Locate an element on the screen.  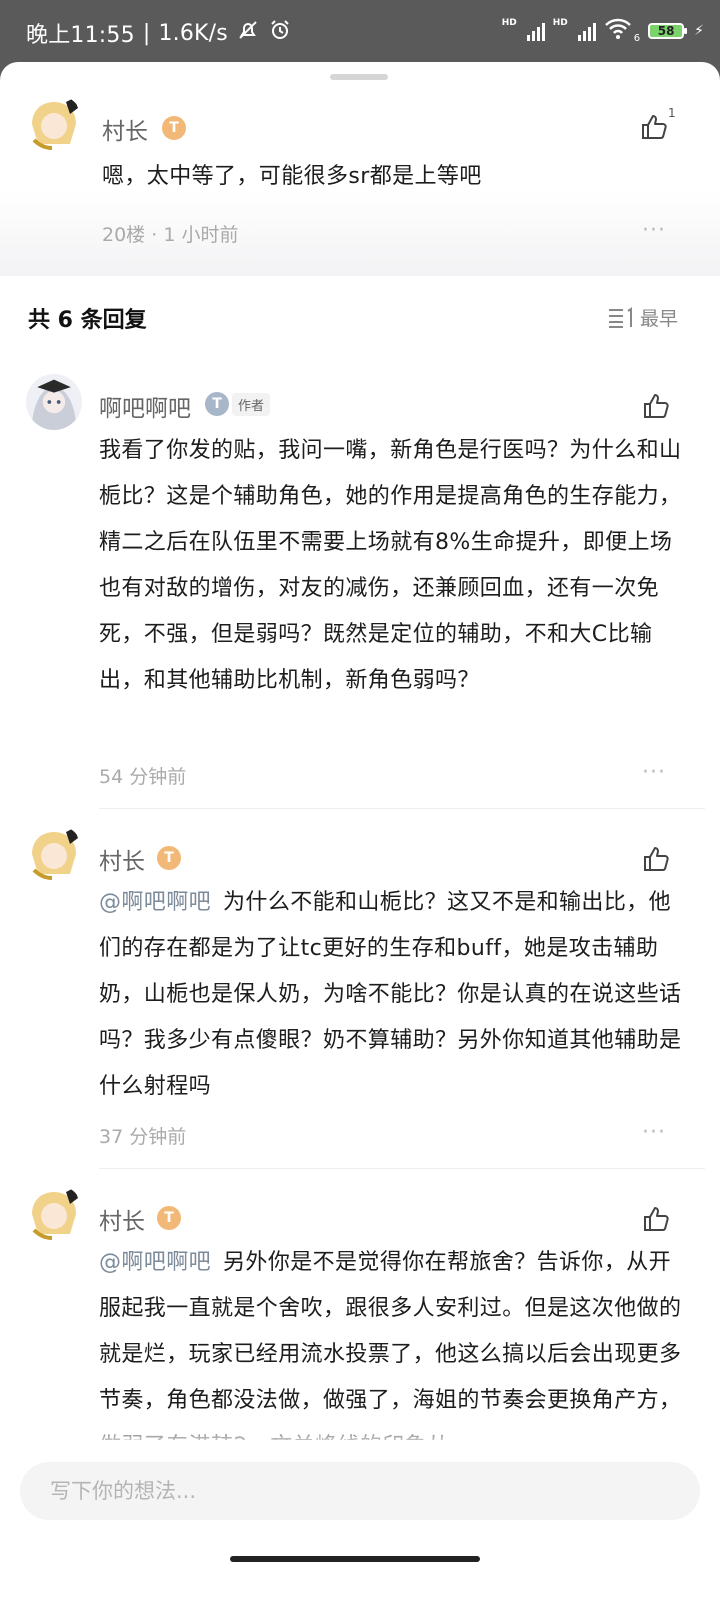
sort-button: 最早 is located at coordinates (643, 317).